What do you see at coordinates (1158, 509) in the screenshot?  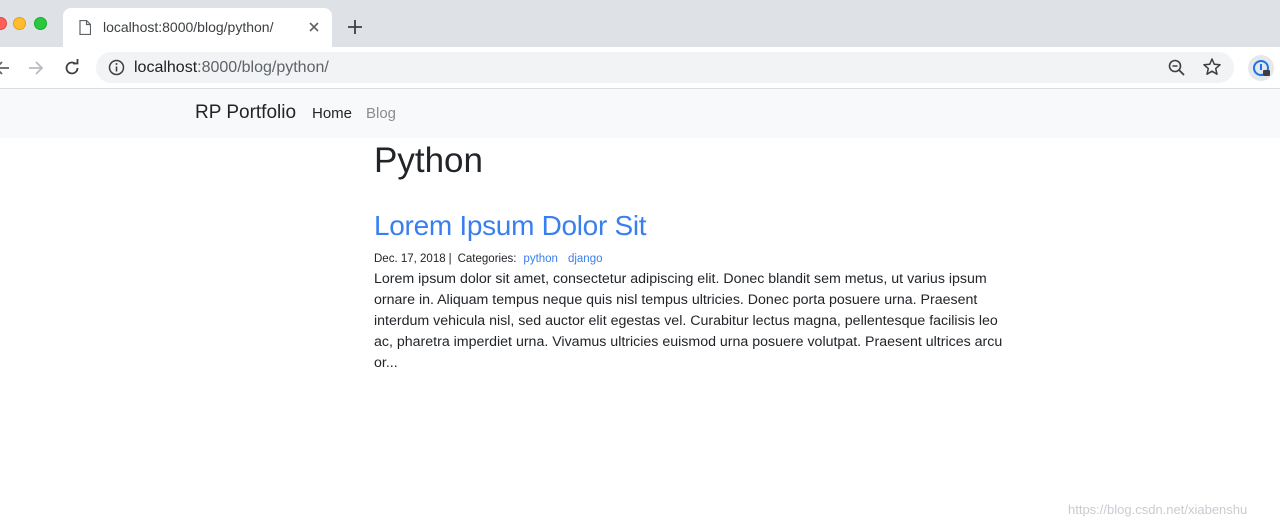 I see `watermark: https://blog.csdn.net/xiabenshu` at bounding box center [1158, 509].